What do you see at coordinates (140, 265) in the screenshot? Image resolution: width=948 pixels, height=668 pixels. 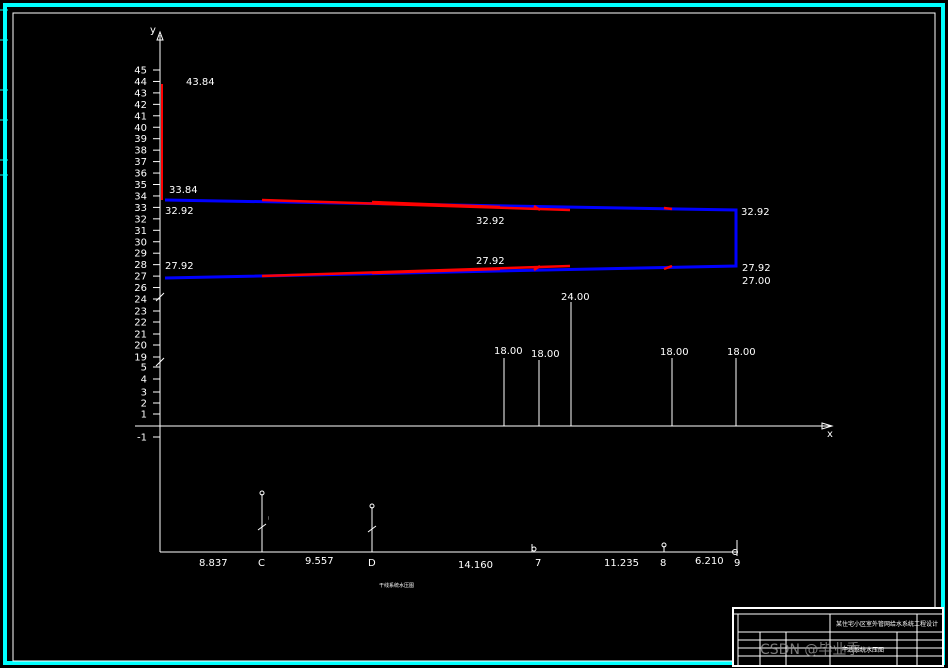 I see `y-tick-label: 28` at bounding box center [140, 265].